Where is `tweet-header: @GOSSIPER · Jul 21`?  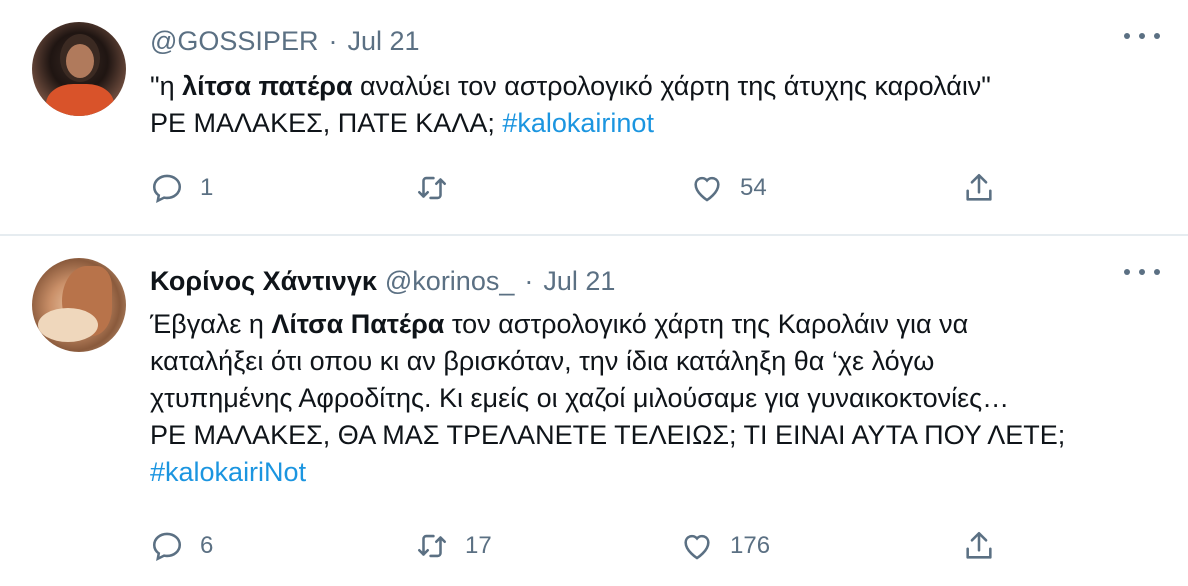
tweet-header: @GOSSIPER · Jul 21 is located at coordinates (285, 41).